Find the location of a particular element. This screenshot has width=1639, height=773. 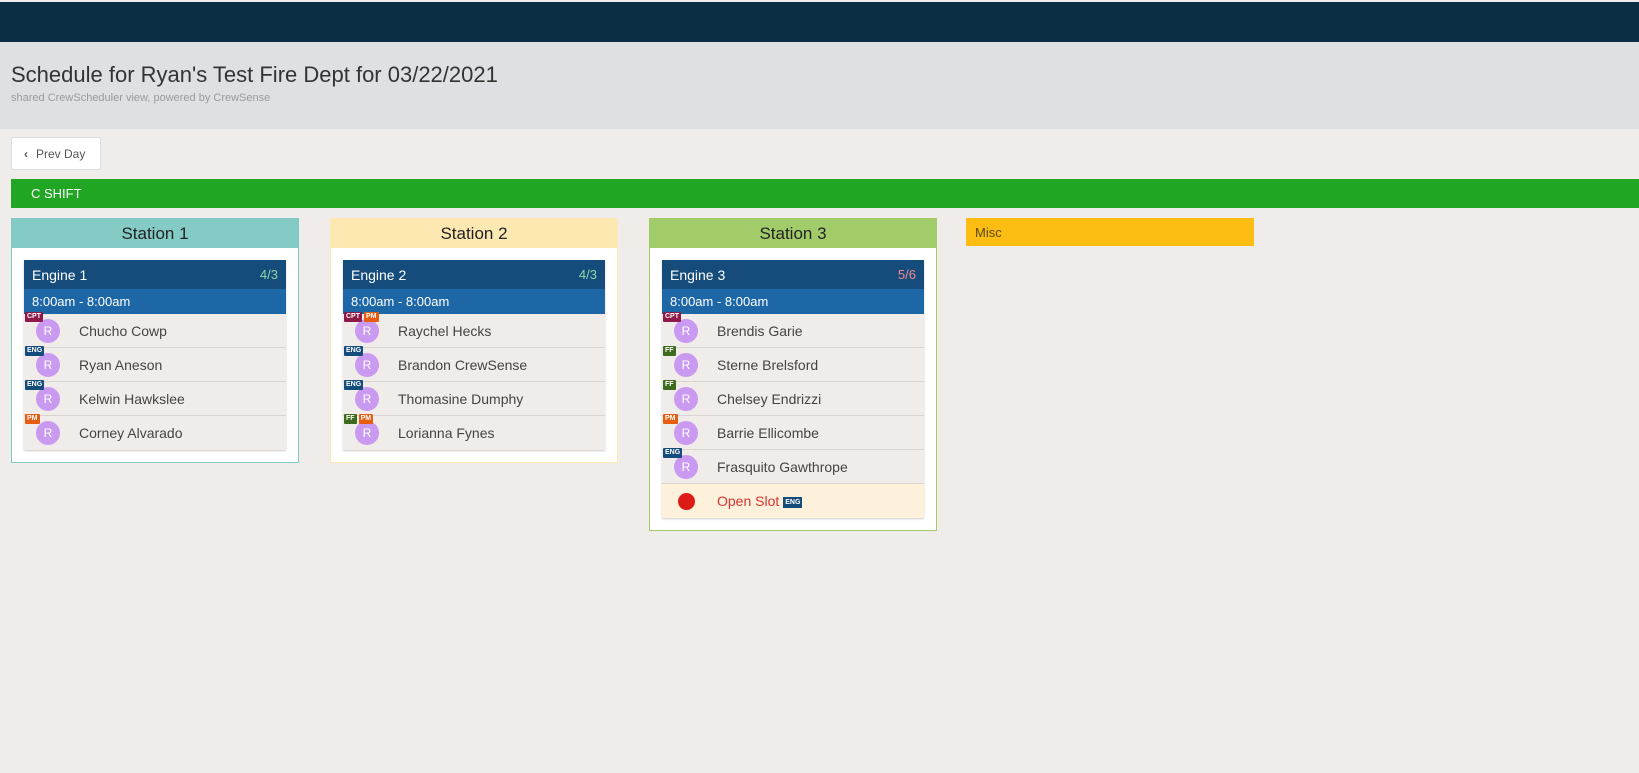

crew-name: Sterne Brelsford is located at coordinates (768, 364).